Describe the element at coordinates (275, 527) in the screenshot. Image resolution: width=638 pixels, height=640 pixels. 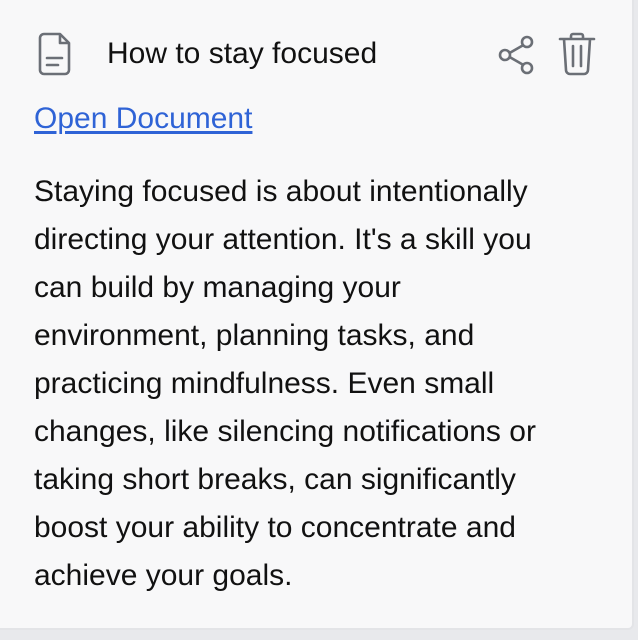
I see `summary-line: boost your ability to concentrate and` at that location.